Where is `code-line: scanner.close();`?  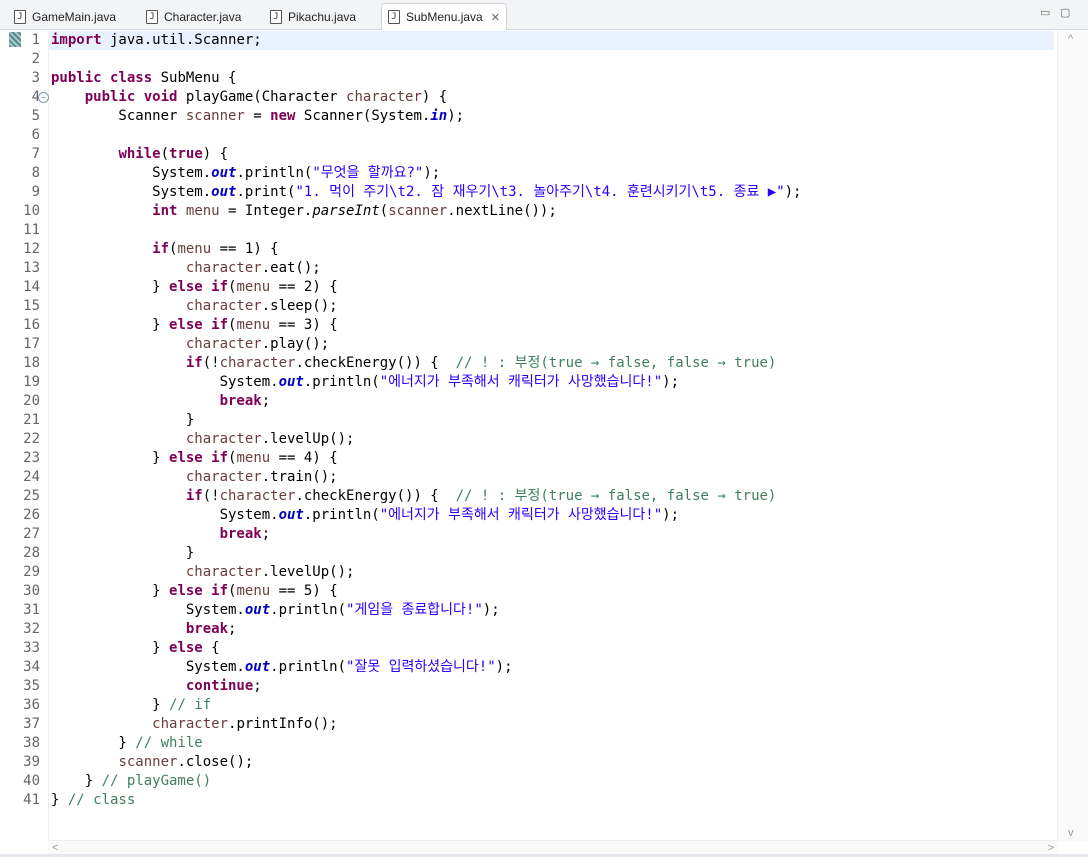 code-line: scanner.close(); is located at coordinates (152, 762).